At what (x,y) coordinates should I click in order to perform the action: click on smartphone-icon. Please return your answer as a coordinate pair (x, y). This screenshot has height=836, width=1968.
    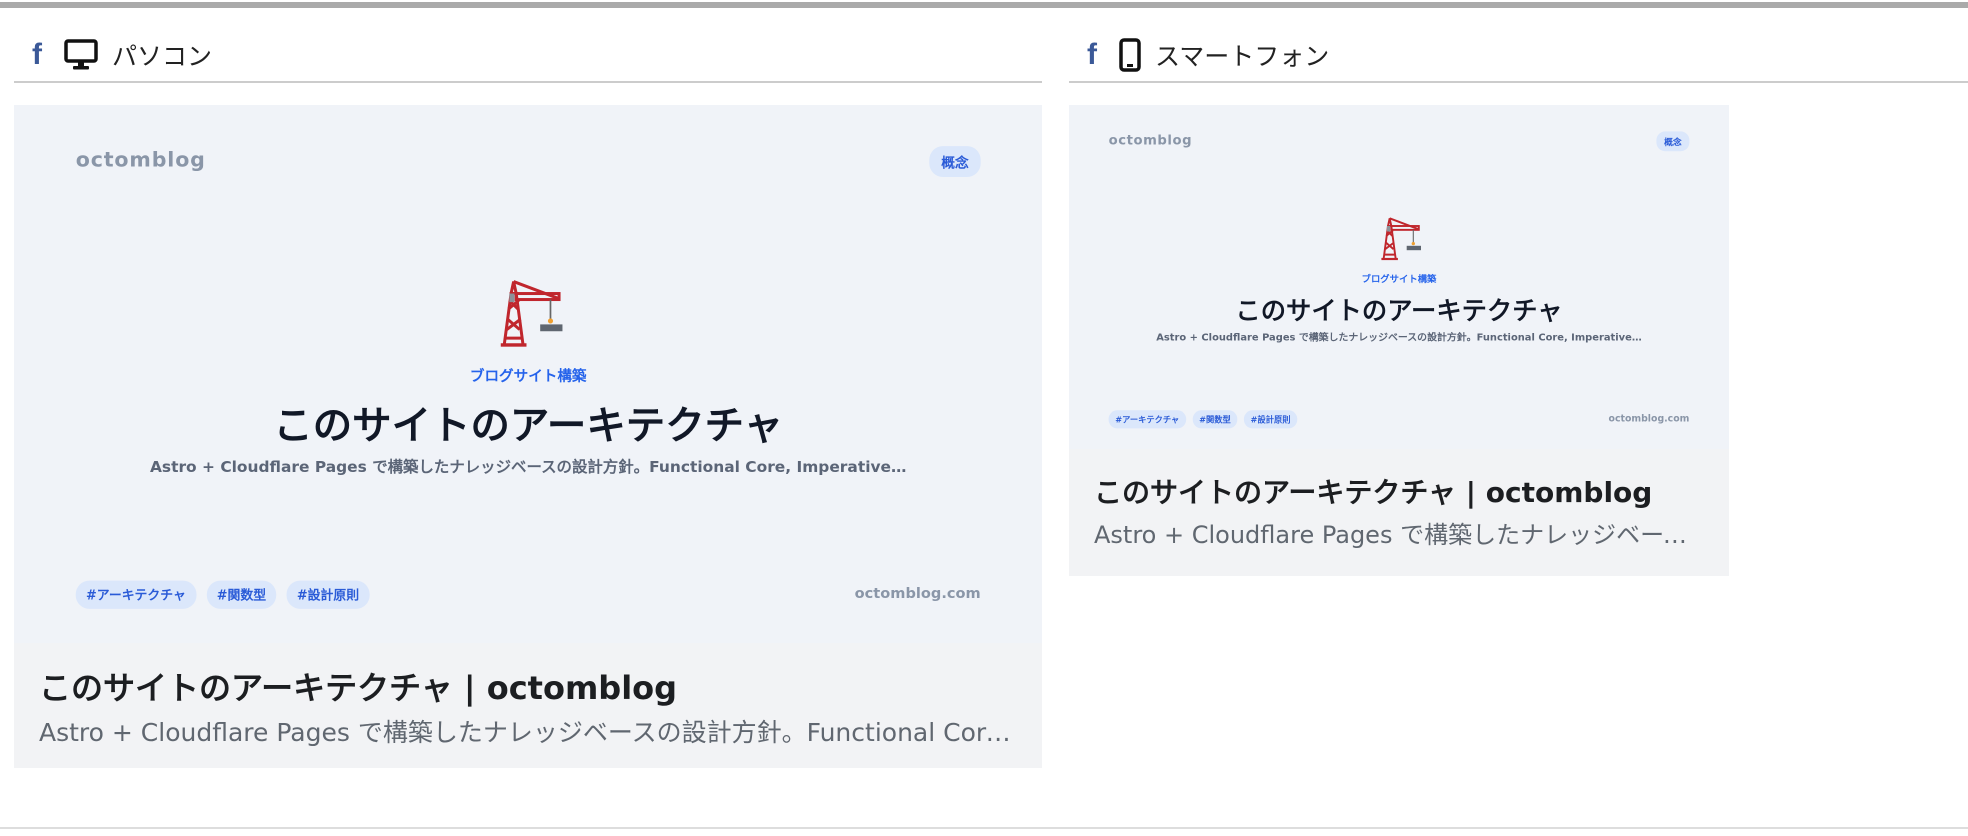
    Looking at the image, I should click on (1130, 54).